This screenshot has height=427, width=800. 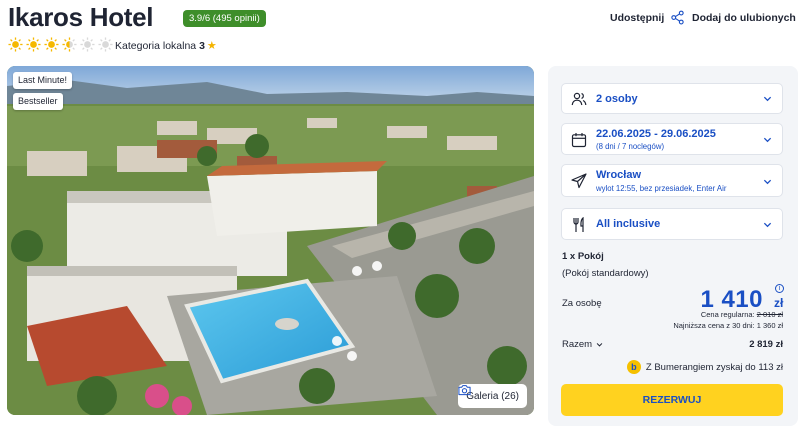 I want to click on info-icon: i, so click(x=779, y=288).